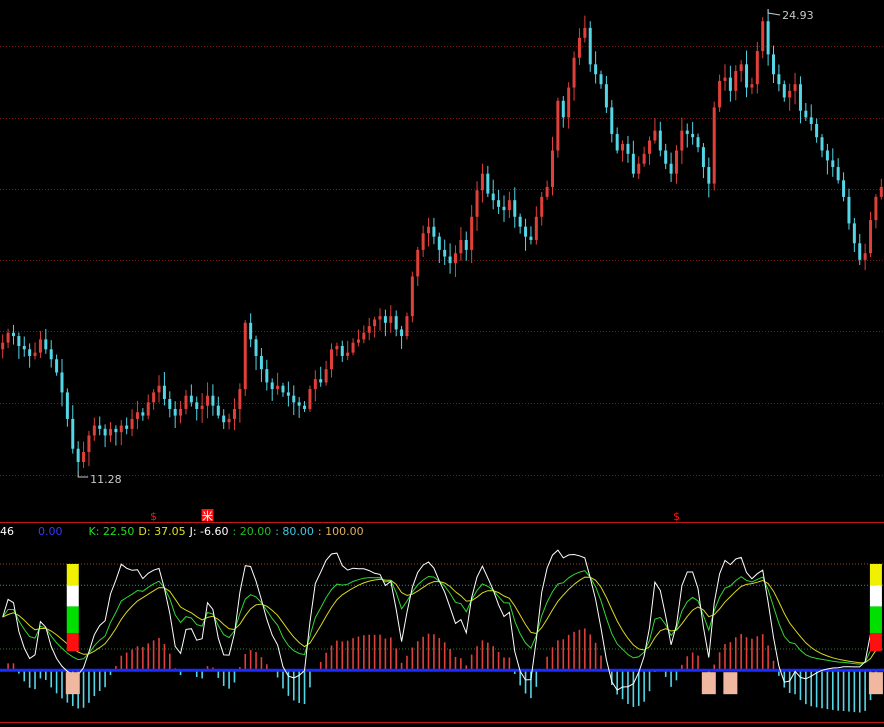 This screenshot has width=884, height=727. I want to click on indicator-legend-item: : 100.00, so click(340, 531).